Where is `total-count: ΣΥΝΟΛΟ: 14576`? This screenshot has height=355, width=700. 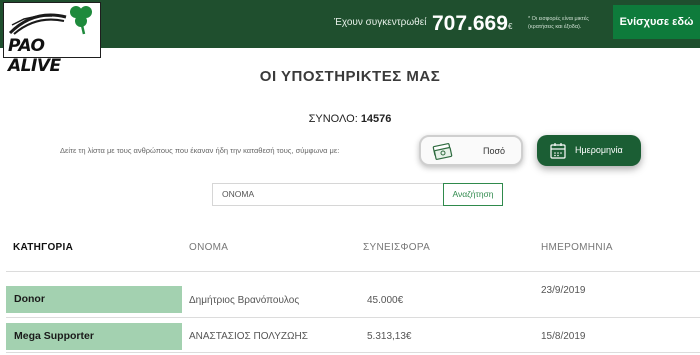 total-count: ΣΥΝΟΛΟ: 14576 is located at coordinates (350, 119).